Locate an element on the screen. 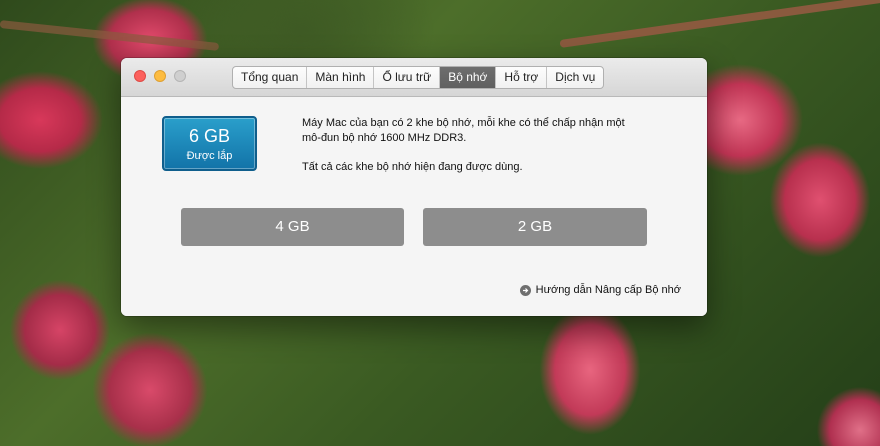  tab-storage: Ổ lưu trữ is located at coordinates (407, 77).